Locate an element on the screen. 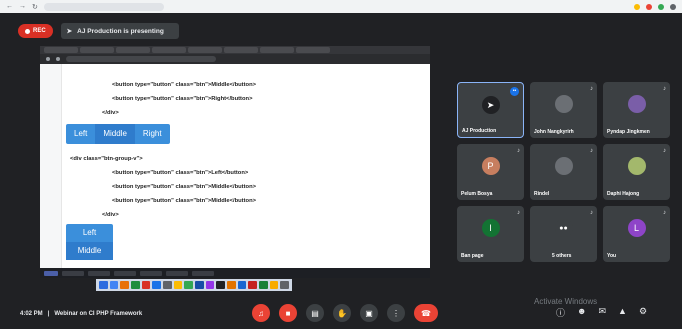 Image resolution: width=682 pixels, height=329 pixels. camera-toggle-button: ■ is located at coordinates (288, 313).